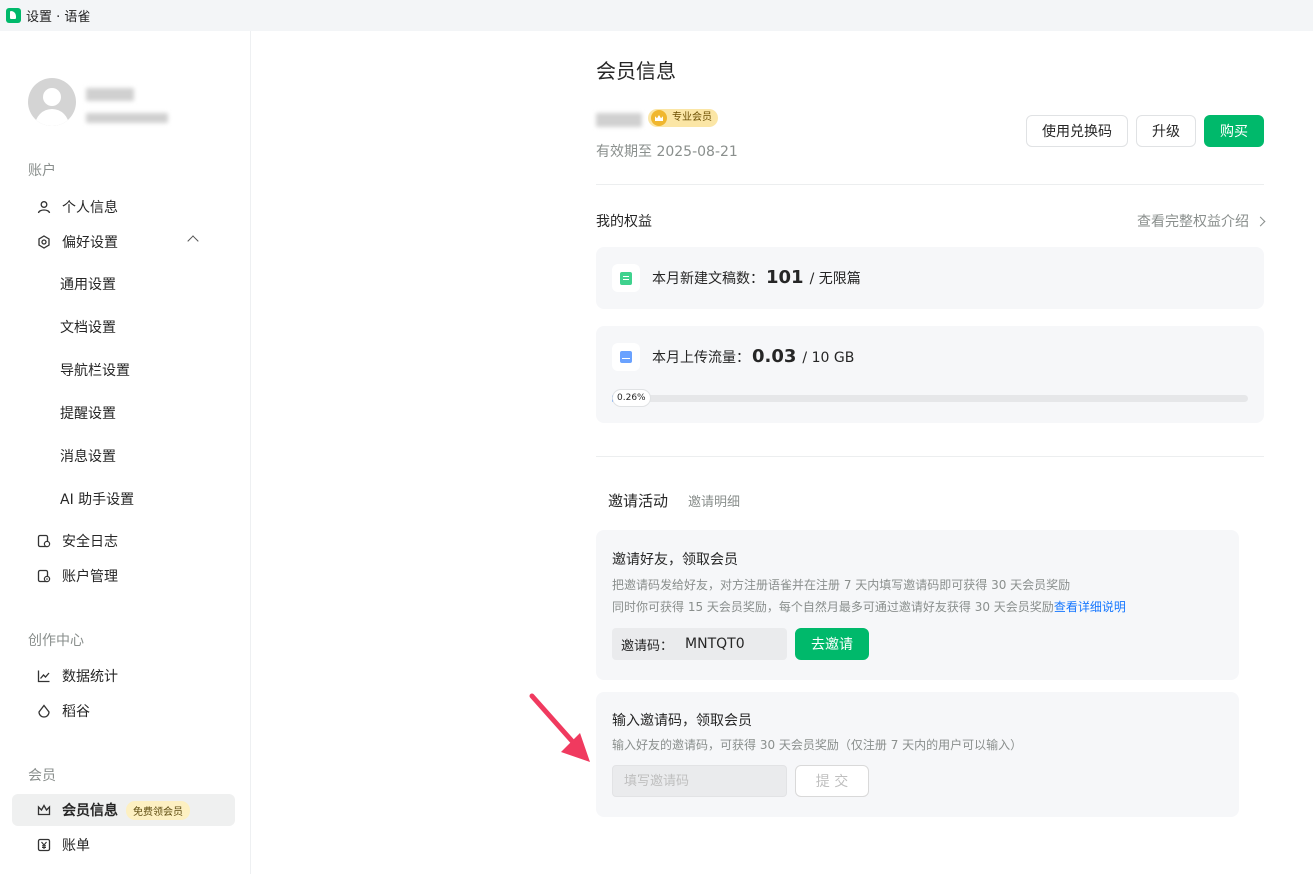 The width and height of the screenshot is (1313, 874). Describe the element at coordinates (656, 15) in the screenshot. I see `window-titlebar: 设置 · 语雀` at that location.